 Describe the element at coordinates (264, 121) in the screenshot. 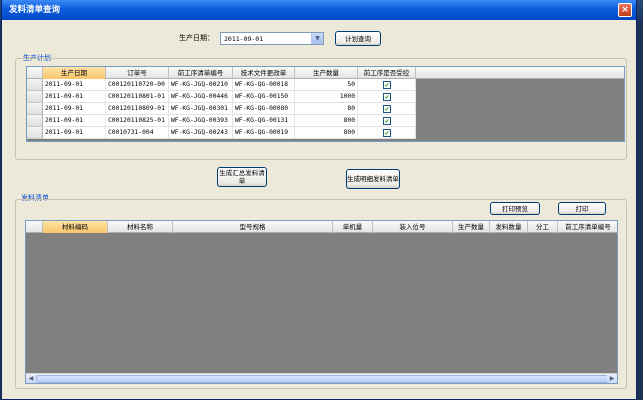

I see `cell-tech: WF-KG-QG-00131` at that location.